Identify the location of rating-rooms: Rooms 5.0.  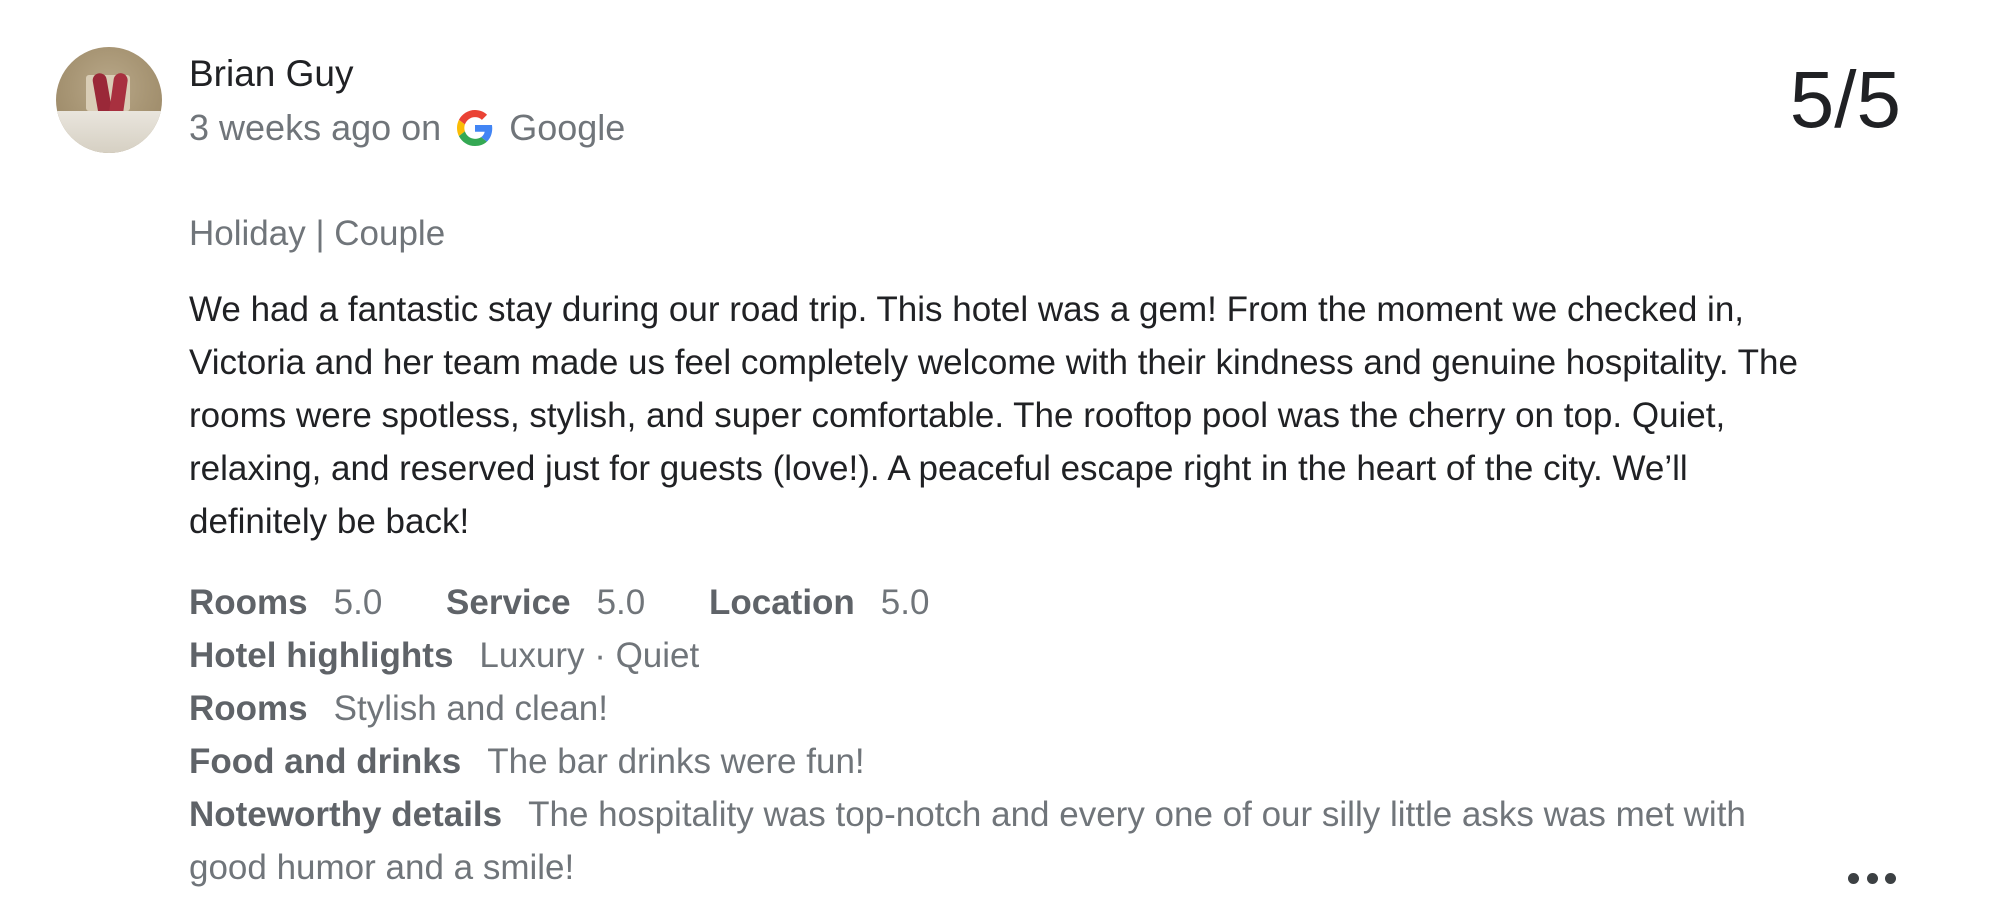
(285, 602).